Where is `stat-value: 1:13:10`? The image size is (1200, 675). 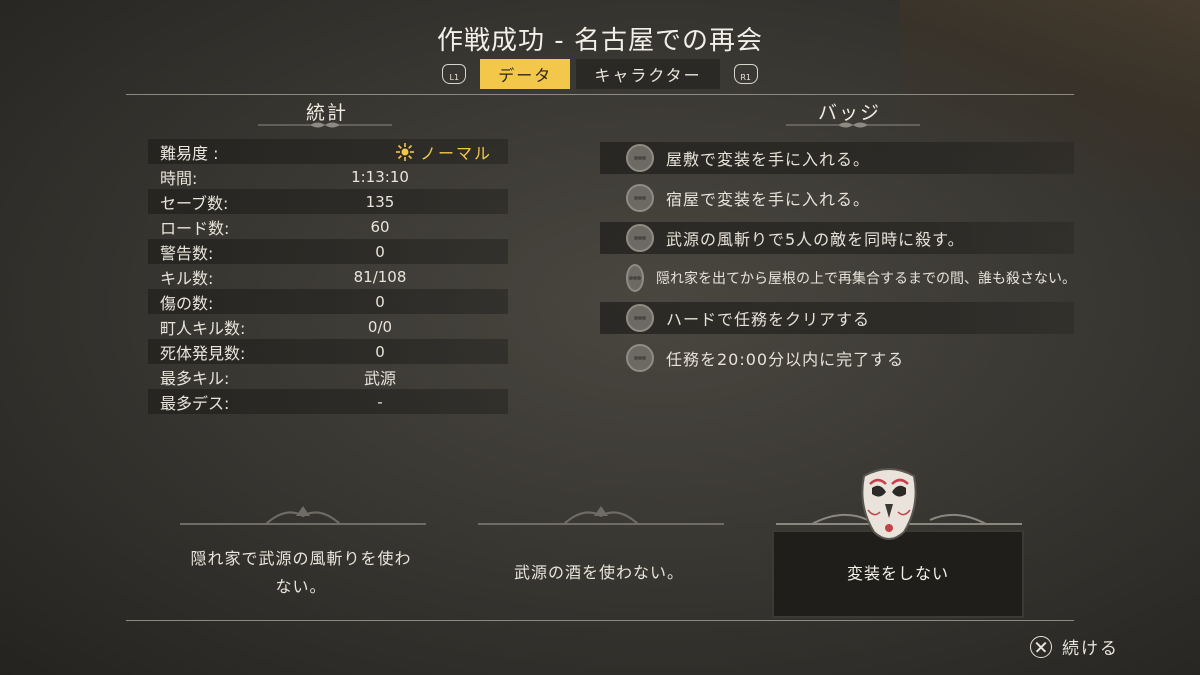 stat-value: 1:13:10 is located at coordinates (380, 176).